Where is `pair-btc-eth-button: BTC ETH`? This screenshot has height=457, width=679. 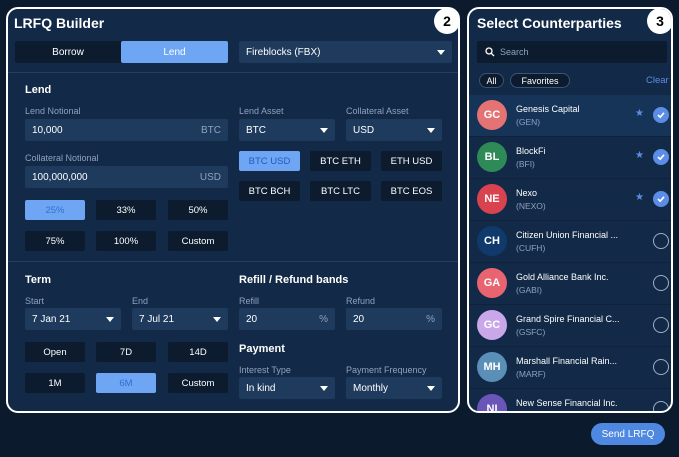 pair-btc-eth-button: BTC ETH is located at coordinates (340, 161).